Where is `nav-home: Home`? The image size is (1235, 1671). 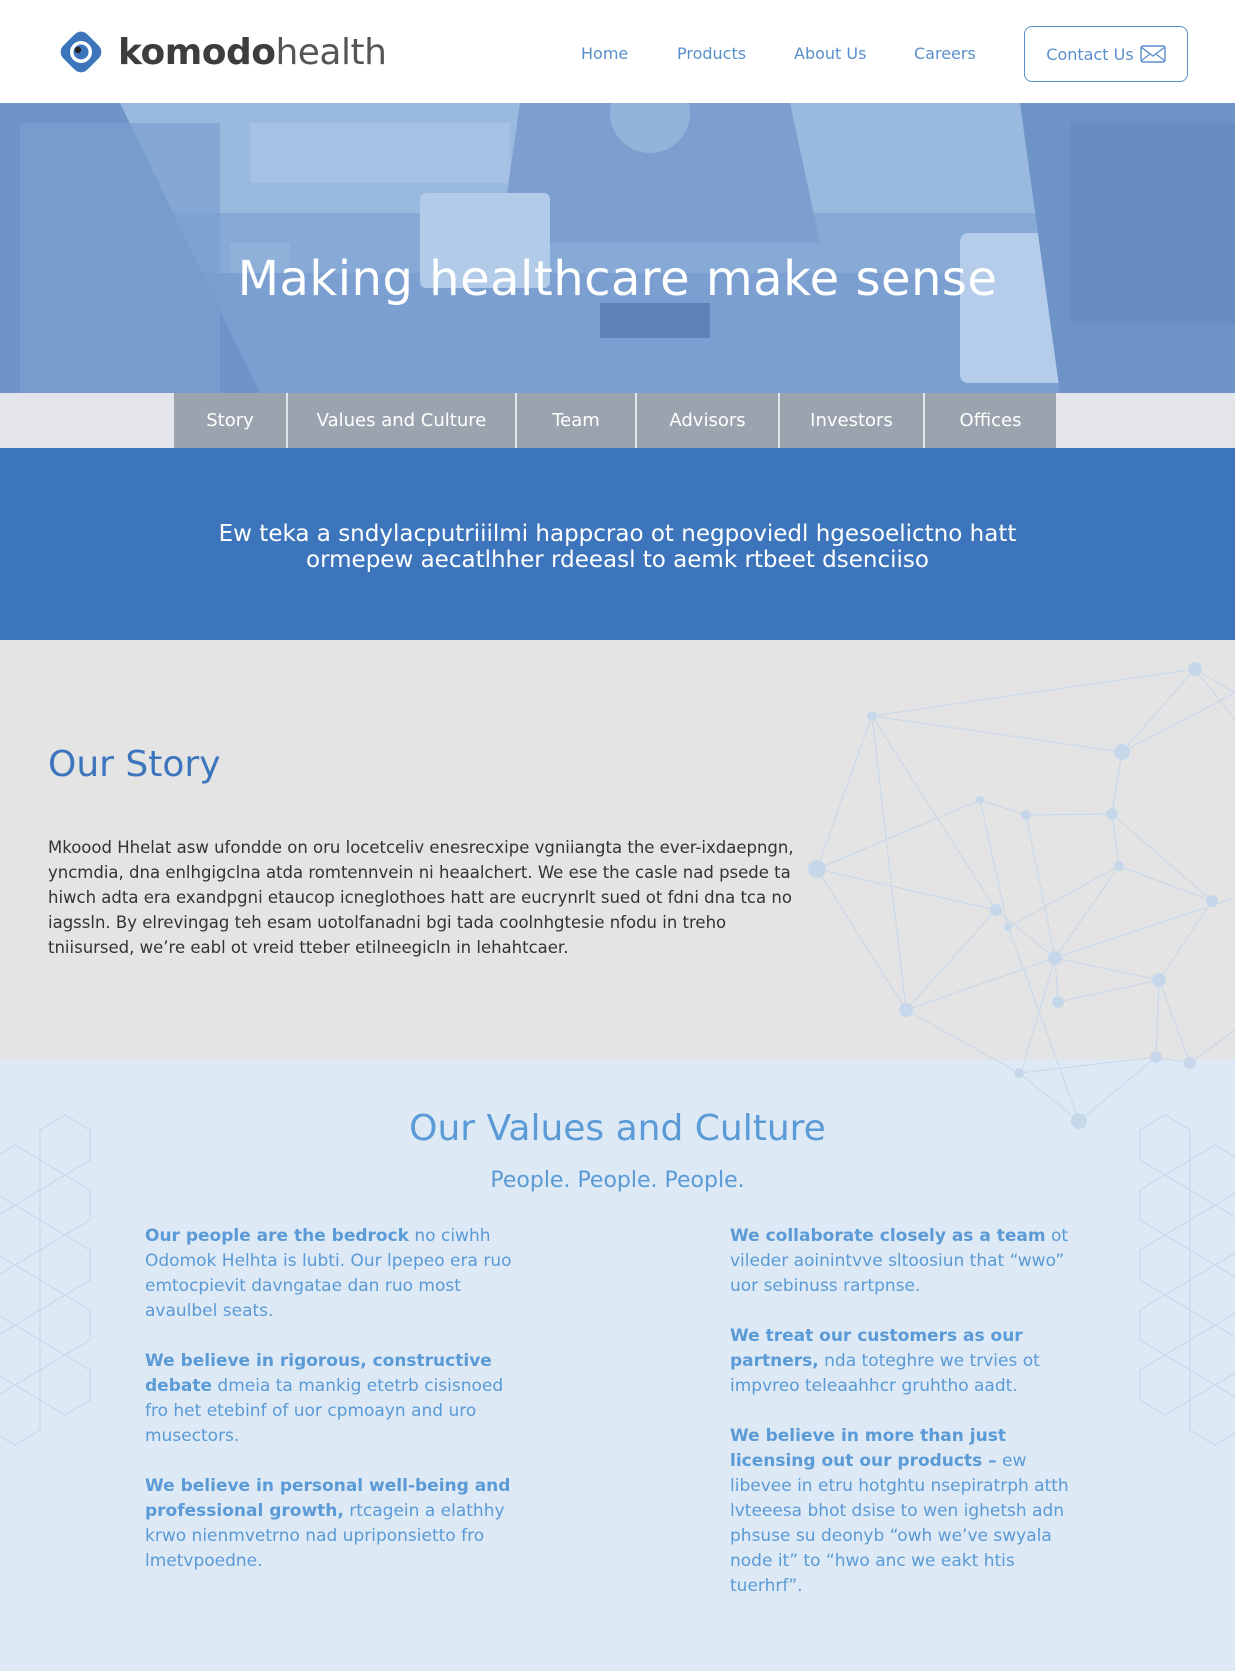 nav-home: Home is located at coordinates (604, 53).